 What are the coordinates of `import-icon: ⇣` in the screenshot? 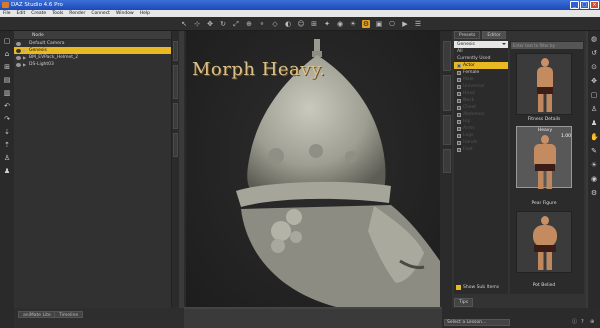 It's located at (7, 132).